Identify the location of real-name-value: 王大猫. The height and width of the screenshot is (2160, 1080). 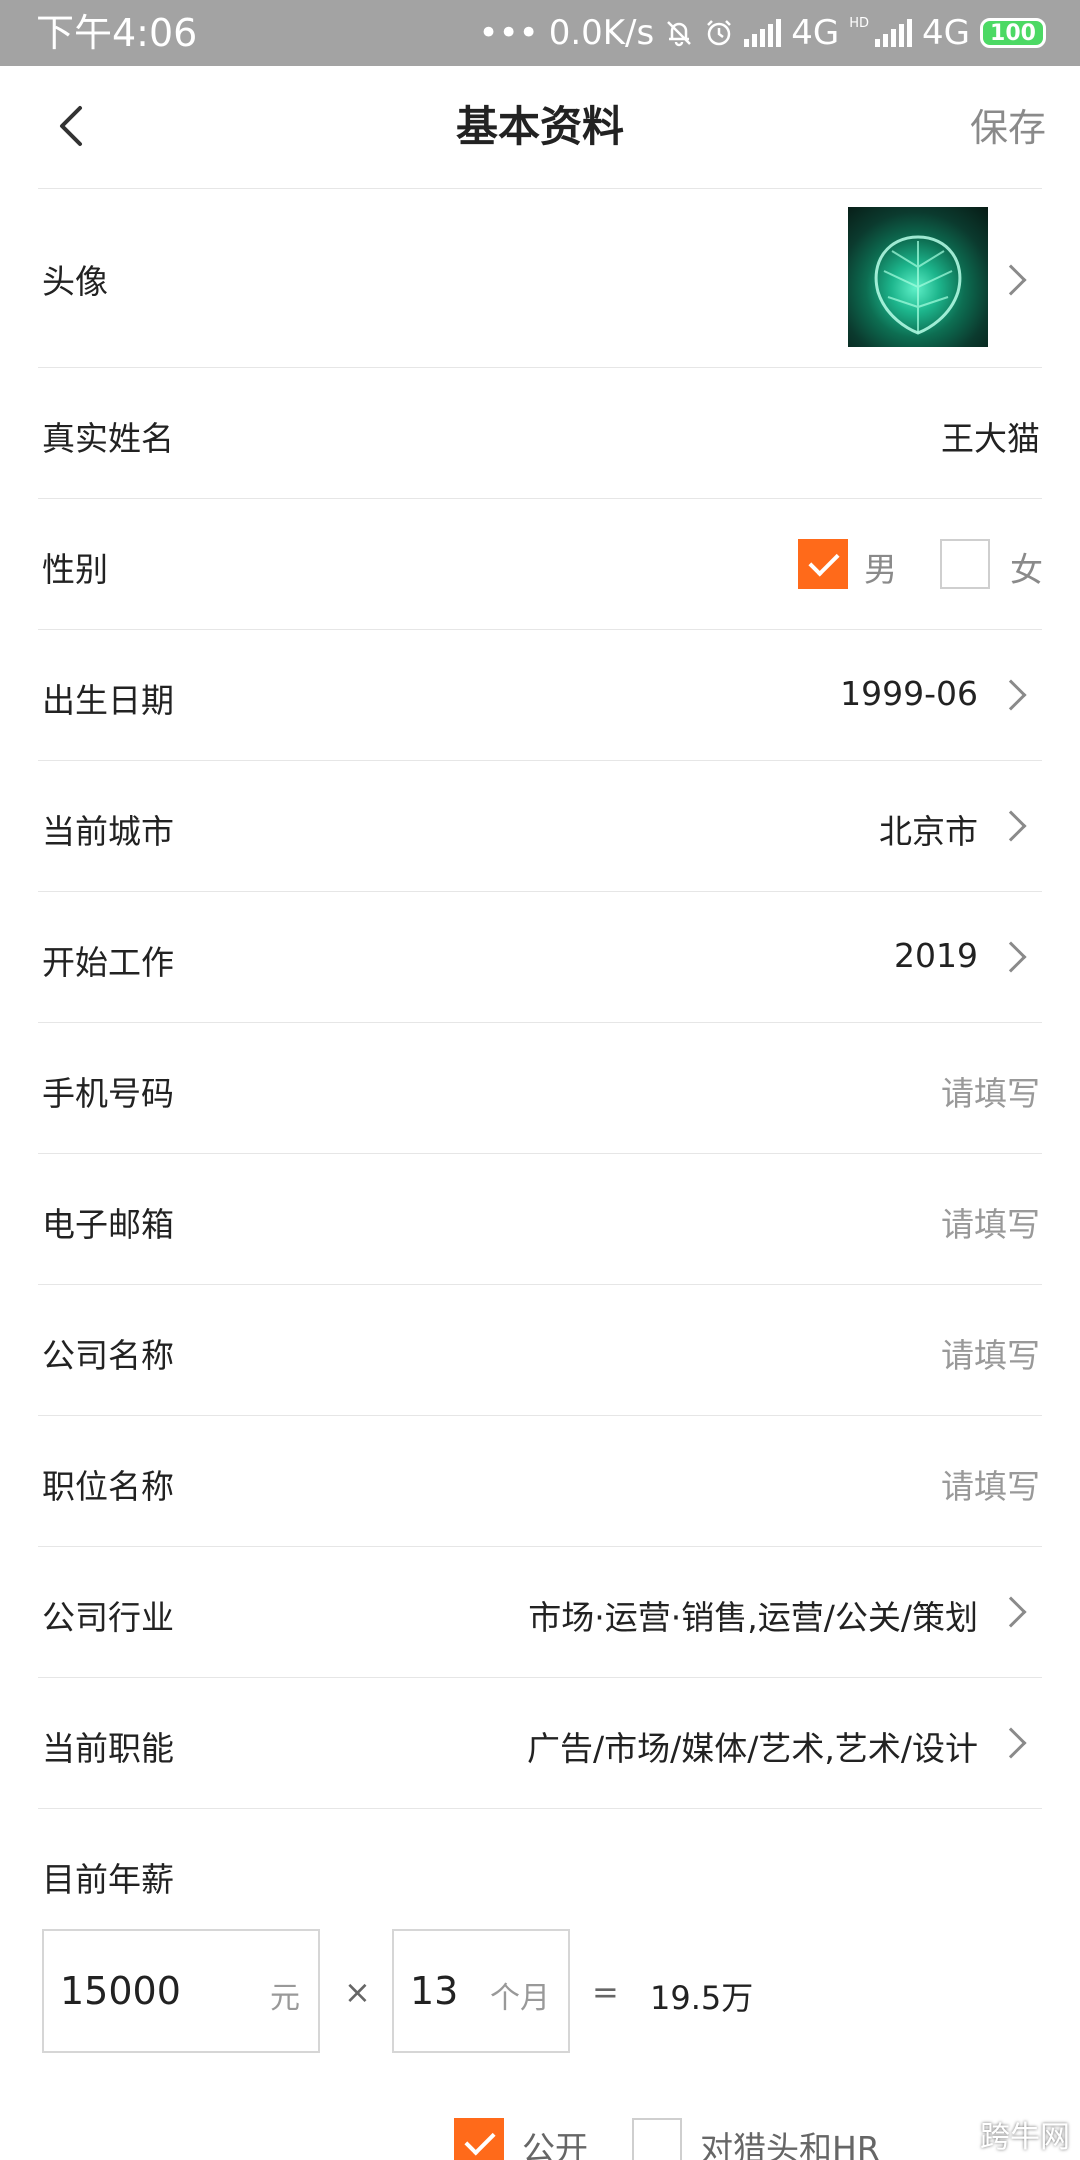
(990, 438).